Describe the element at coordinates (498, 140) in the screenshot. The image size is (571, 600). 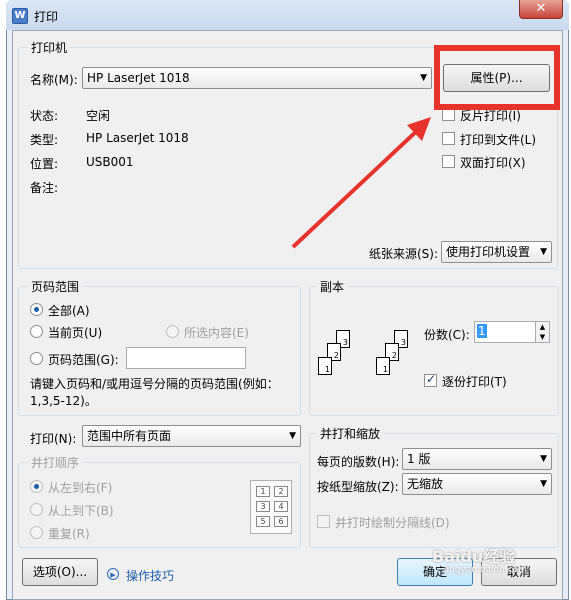
I see `print-to-file-label: 打印到文件(L)` at that location.